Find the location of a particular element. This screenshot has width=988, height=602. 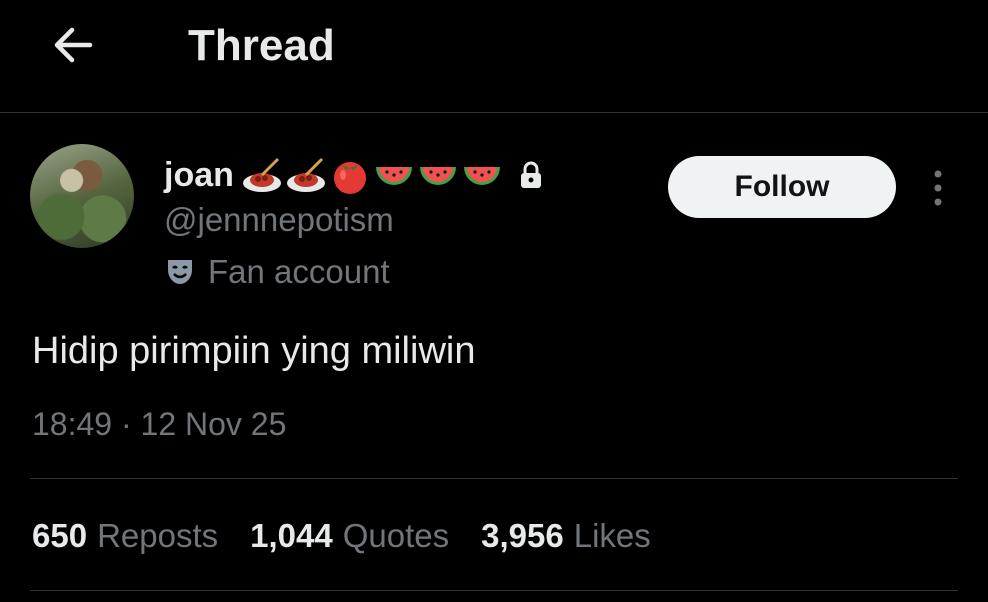

follow-button: Follow is located at coordinates (782, 187).